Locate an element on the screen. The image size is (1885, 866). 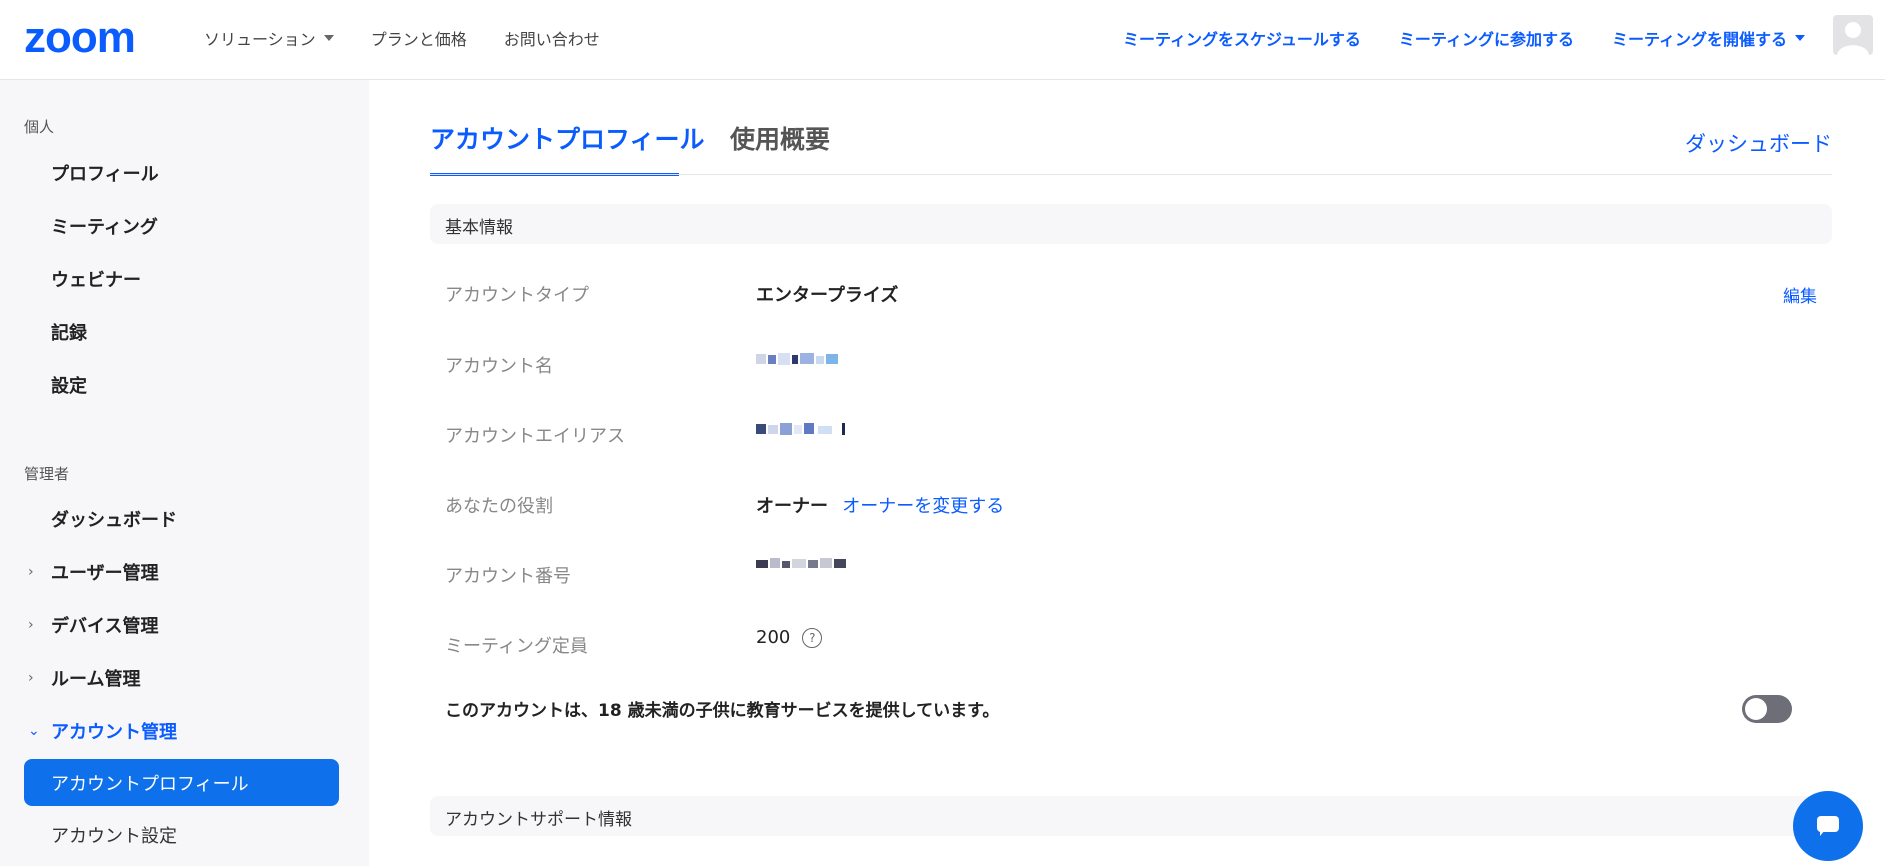
toggle-knob is located at coordinates (1756, 709).